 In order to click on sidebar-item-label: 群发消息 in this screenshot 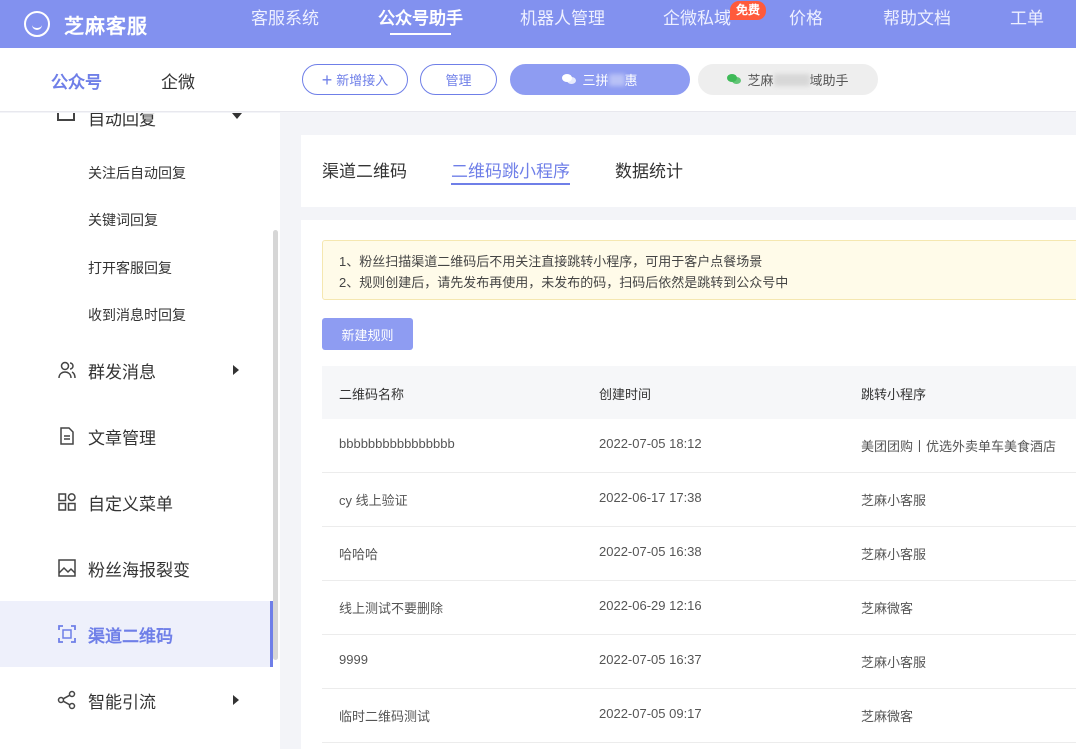, I will do `click(122, 372)`.